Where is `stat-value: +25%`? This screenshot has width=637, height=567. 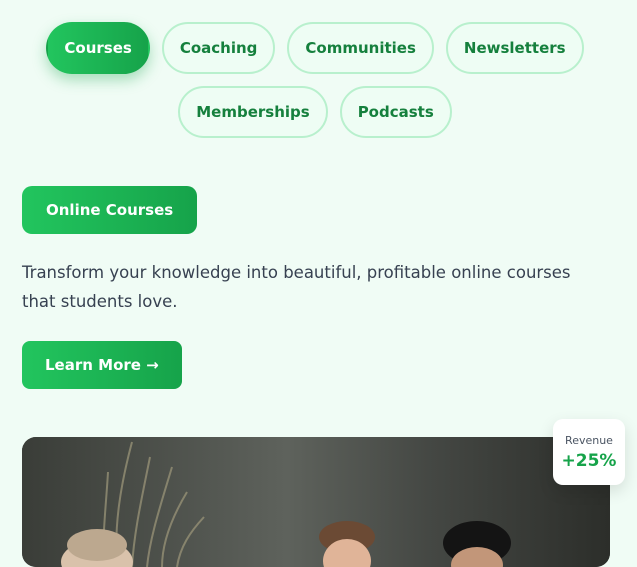 stat-value: +25% is located at coordinates (589, 460).